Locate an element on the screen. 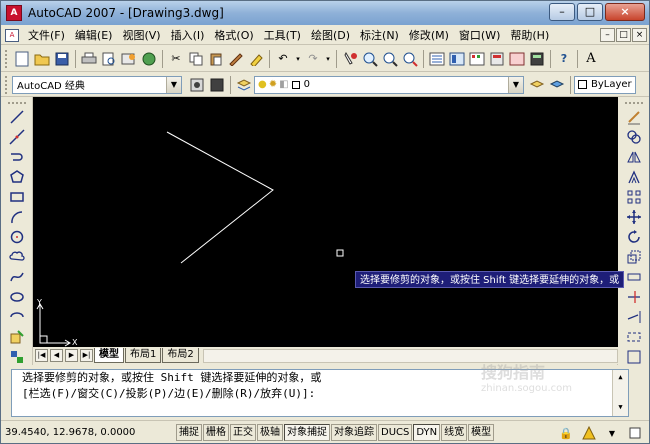  help-icon: ? is located at coordinates (564, 59).